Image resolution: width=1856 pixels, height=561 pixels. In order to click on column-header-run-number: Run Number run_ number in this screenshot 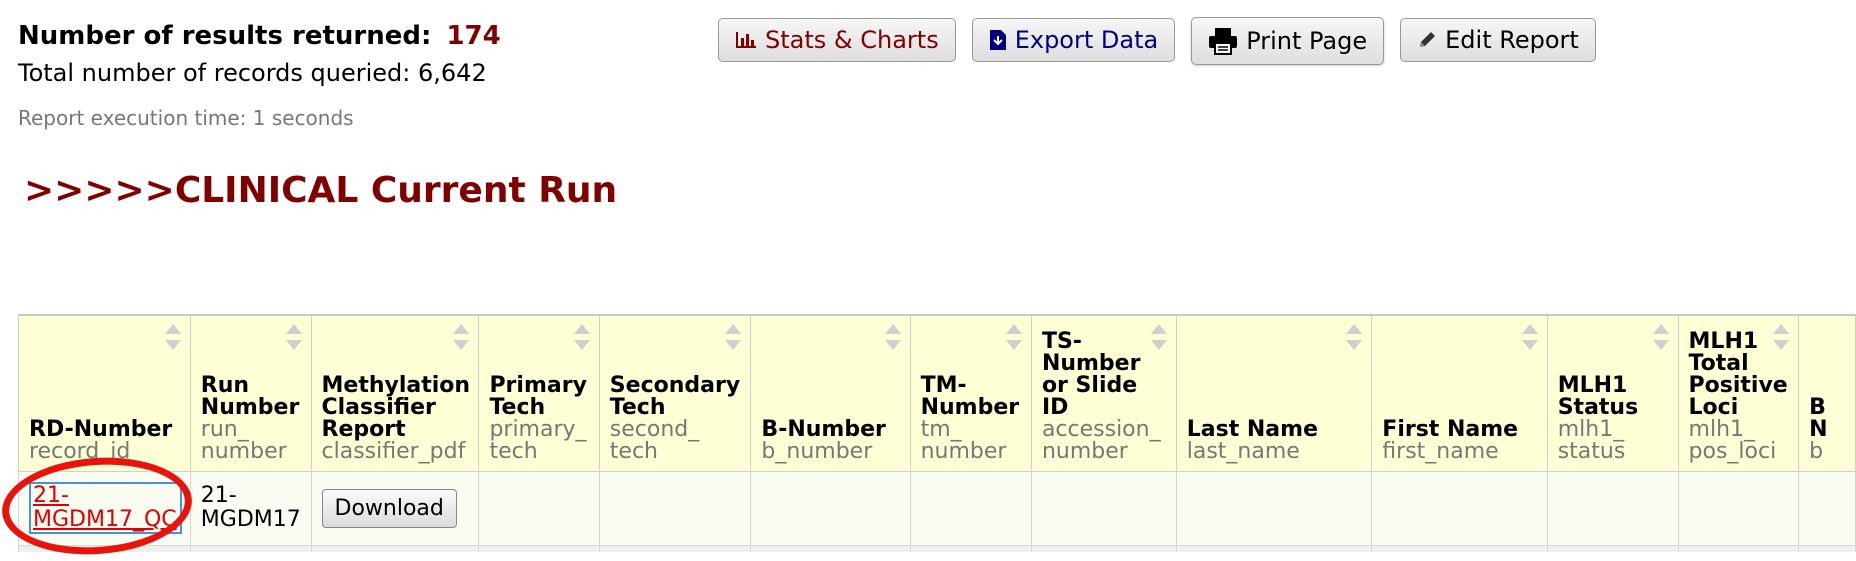, I will do `click(250, 393)`.